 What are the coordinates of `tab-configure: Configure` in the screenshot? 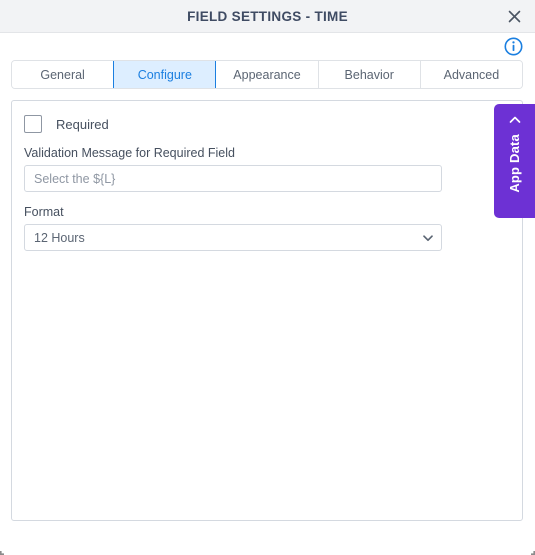 It's located at (165, 74).